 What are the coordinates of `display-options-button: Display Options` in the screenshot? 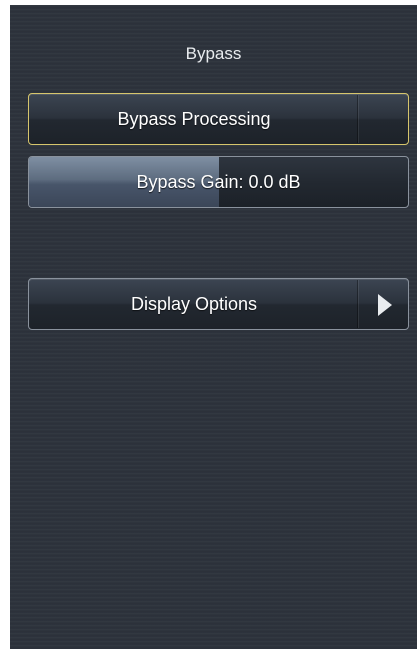 It's located at (218, 304).